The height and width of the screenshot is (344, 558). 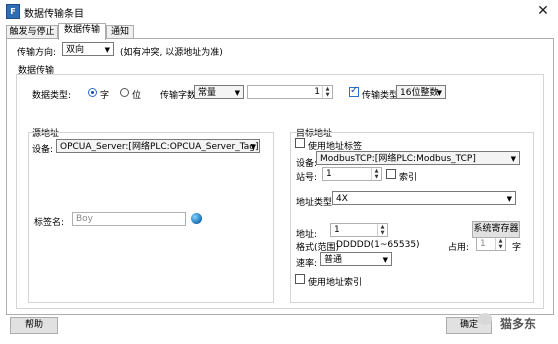 I want to click on use-address-tag-checkbox, so click(x=300, y=143).